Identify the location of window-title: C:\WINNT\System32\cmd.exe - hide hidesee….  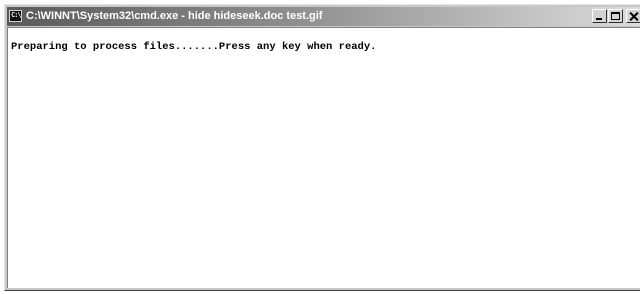
(174, 16).